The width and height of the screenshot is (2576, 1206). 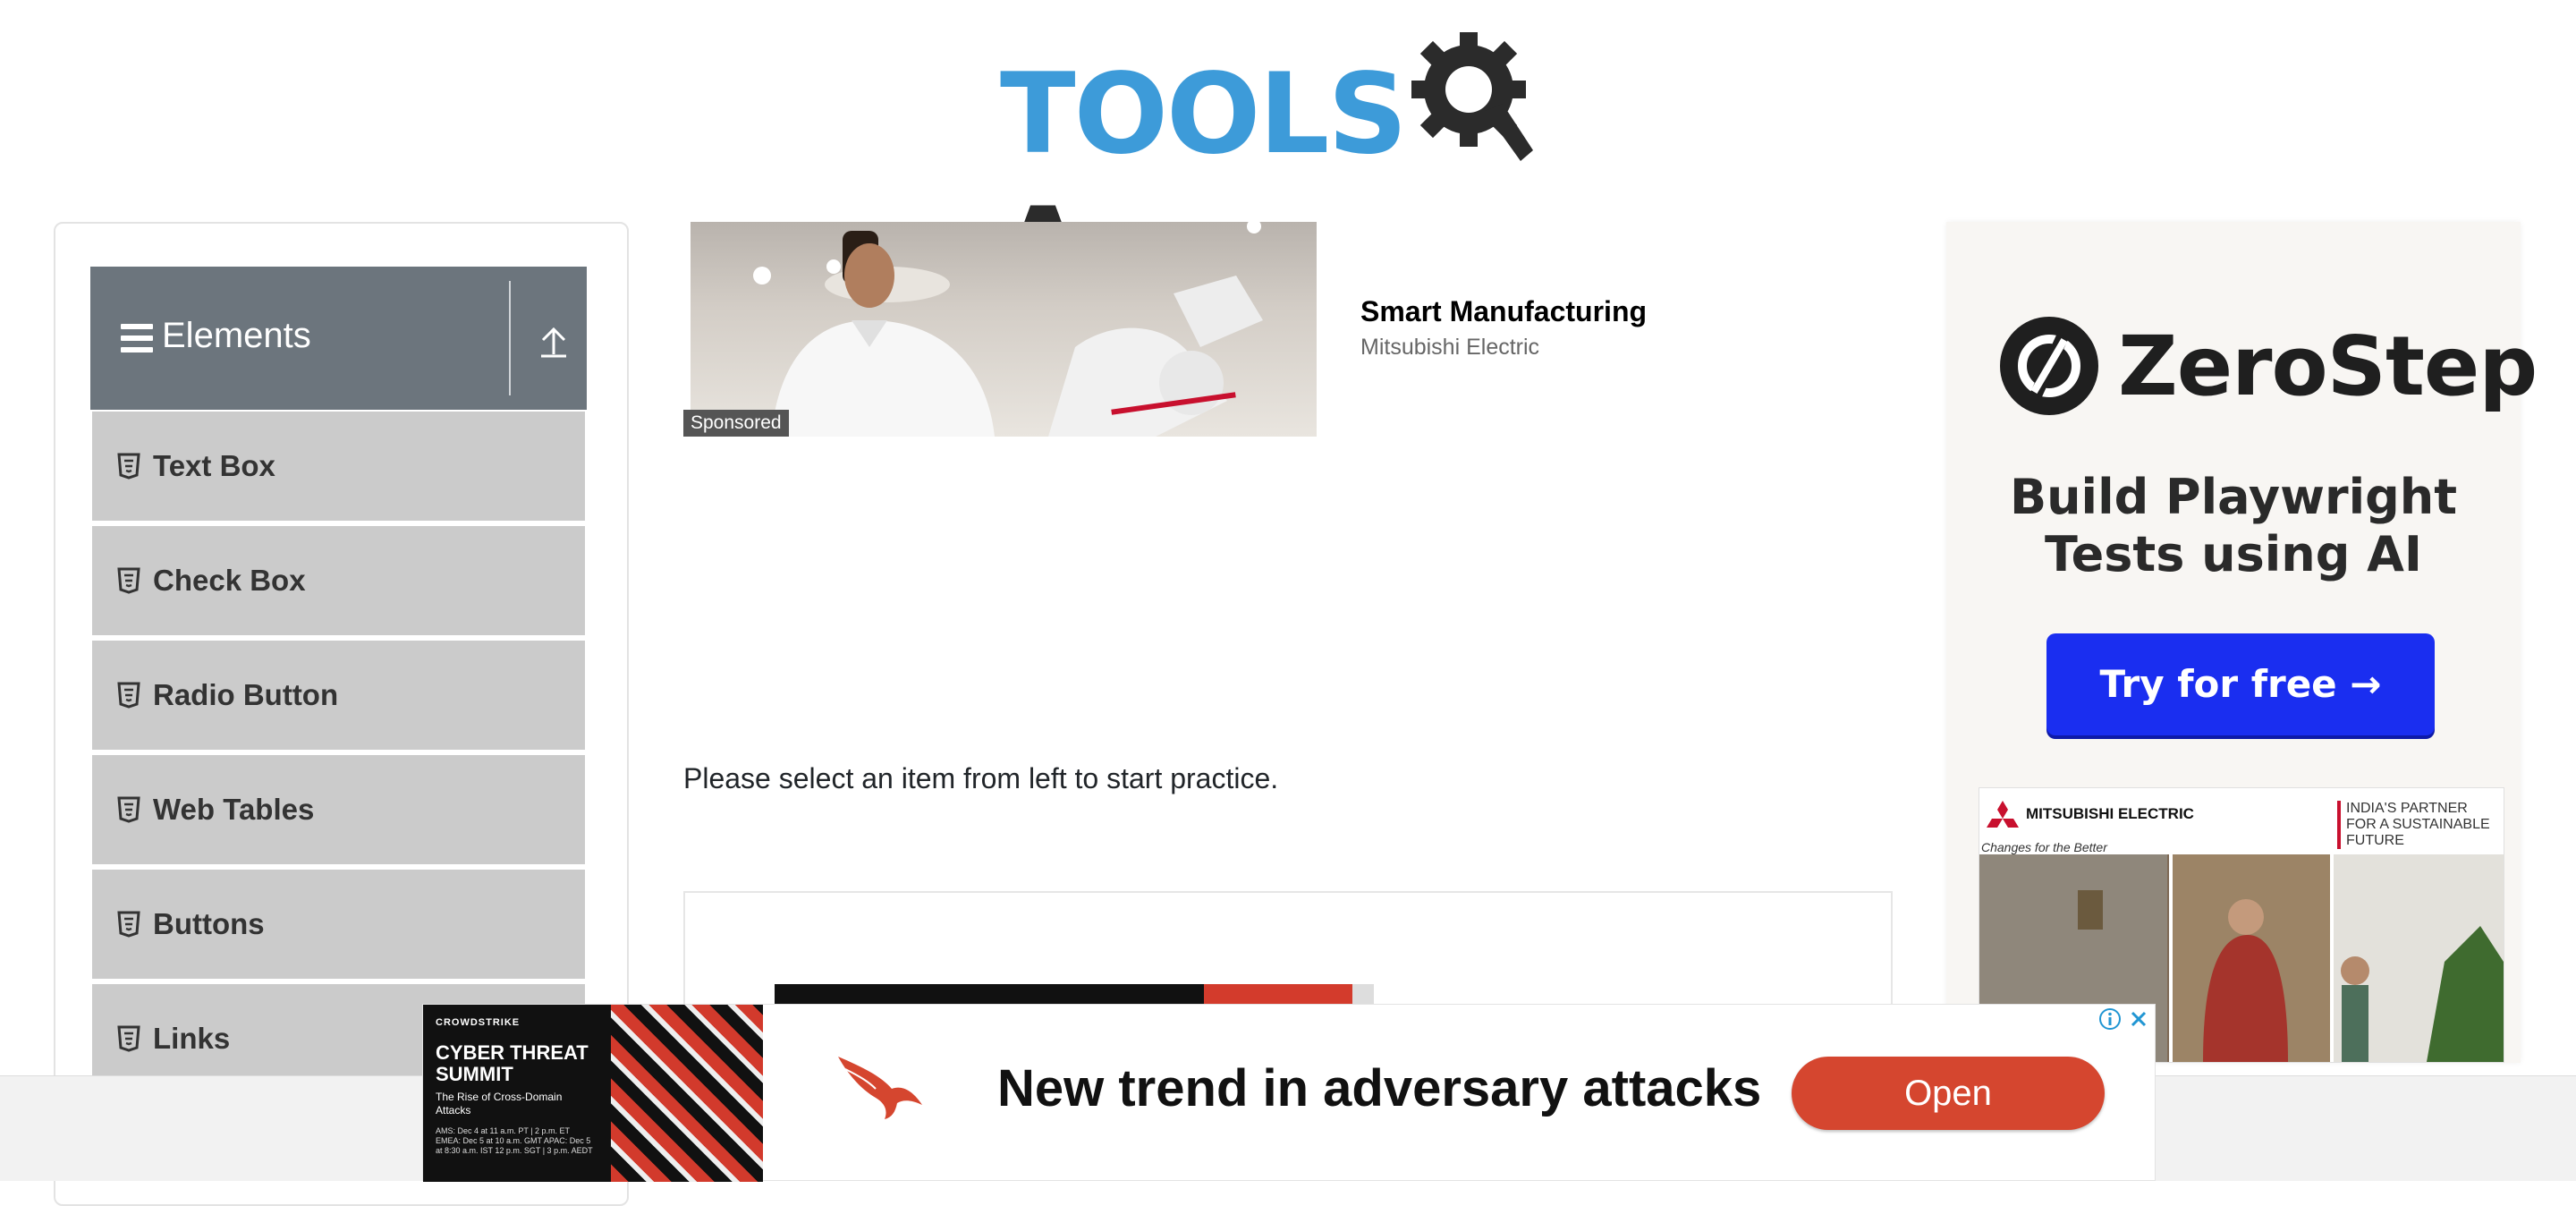 What do you see at coordinates (2138, 1019) in the screenshot?
I see `close-icon` at bounding box center [2138, 1019].